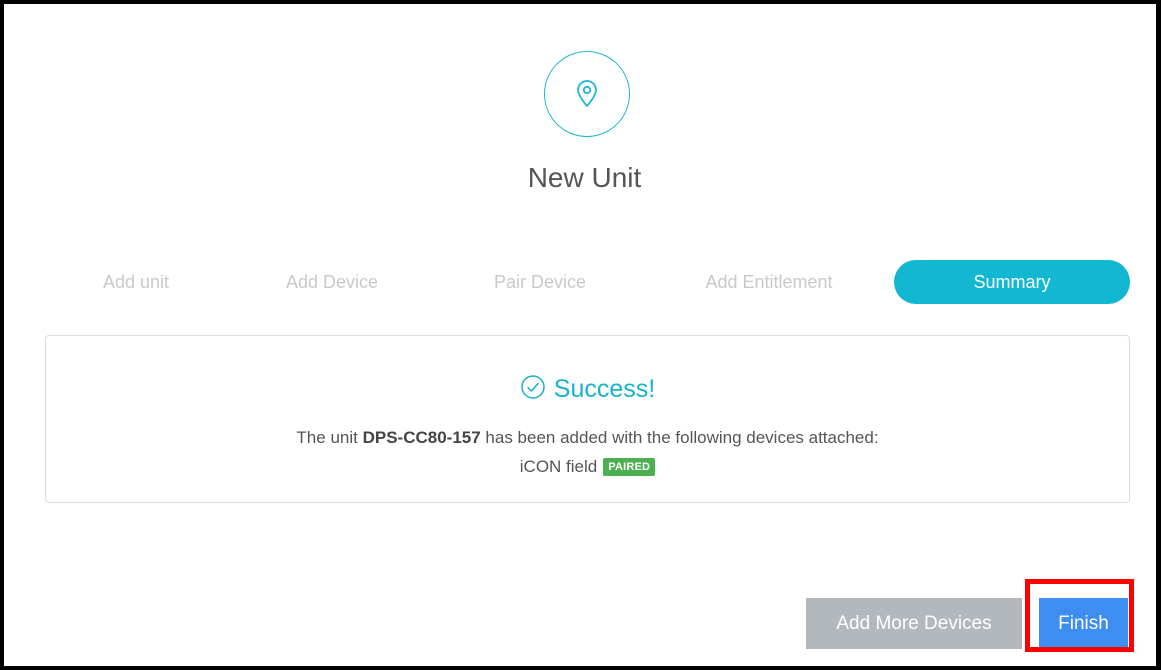 The width and height of the screenshot is (1161, 670). What do you see at coordinates (421, 437) in the screenshot?
I see `unit-name: DPS-CC80-157` at bounding box center [421, 437].